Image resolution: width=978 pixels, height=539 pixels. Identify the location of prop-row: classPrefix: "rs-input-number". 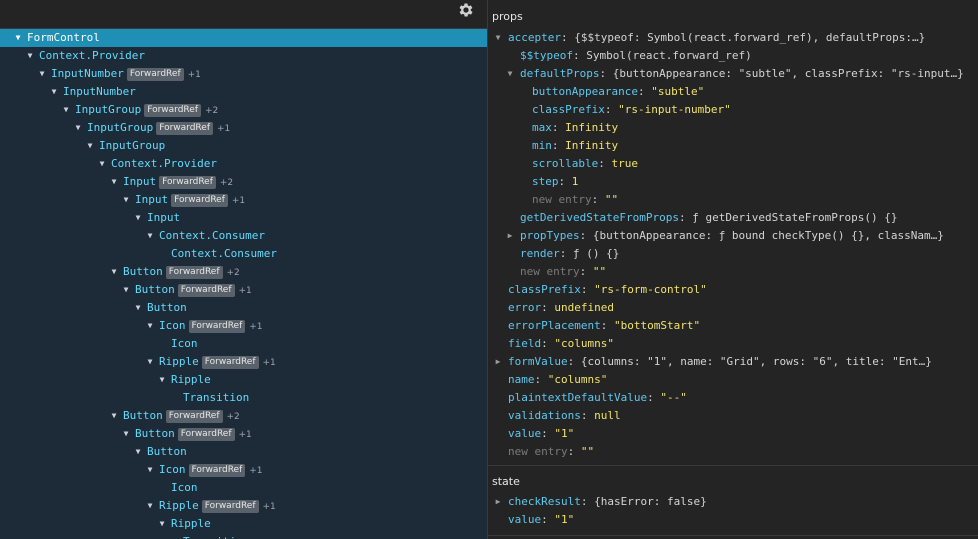
(733, 110).